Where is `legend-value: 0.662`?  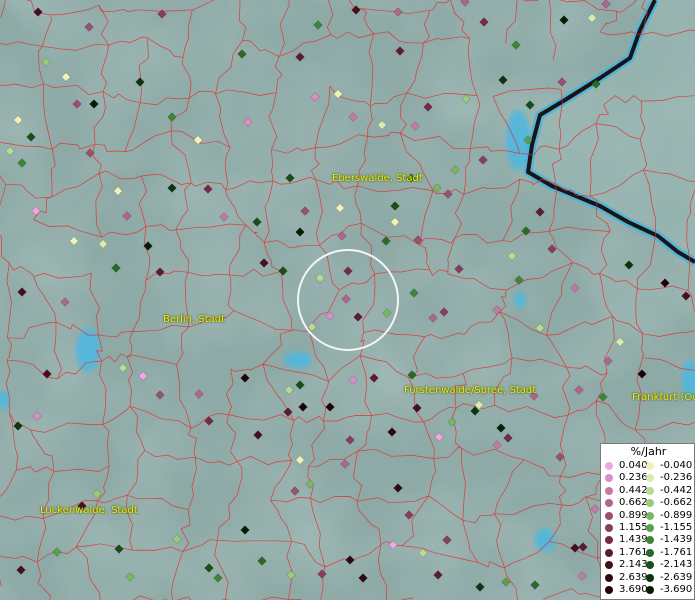
legend-value: 0.662 is located at coordinates (633, 503).